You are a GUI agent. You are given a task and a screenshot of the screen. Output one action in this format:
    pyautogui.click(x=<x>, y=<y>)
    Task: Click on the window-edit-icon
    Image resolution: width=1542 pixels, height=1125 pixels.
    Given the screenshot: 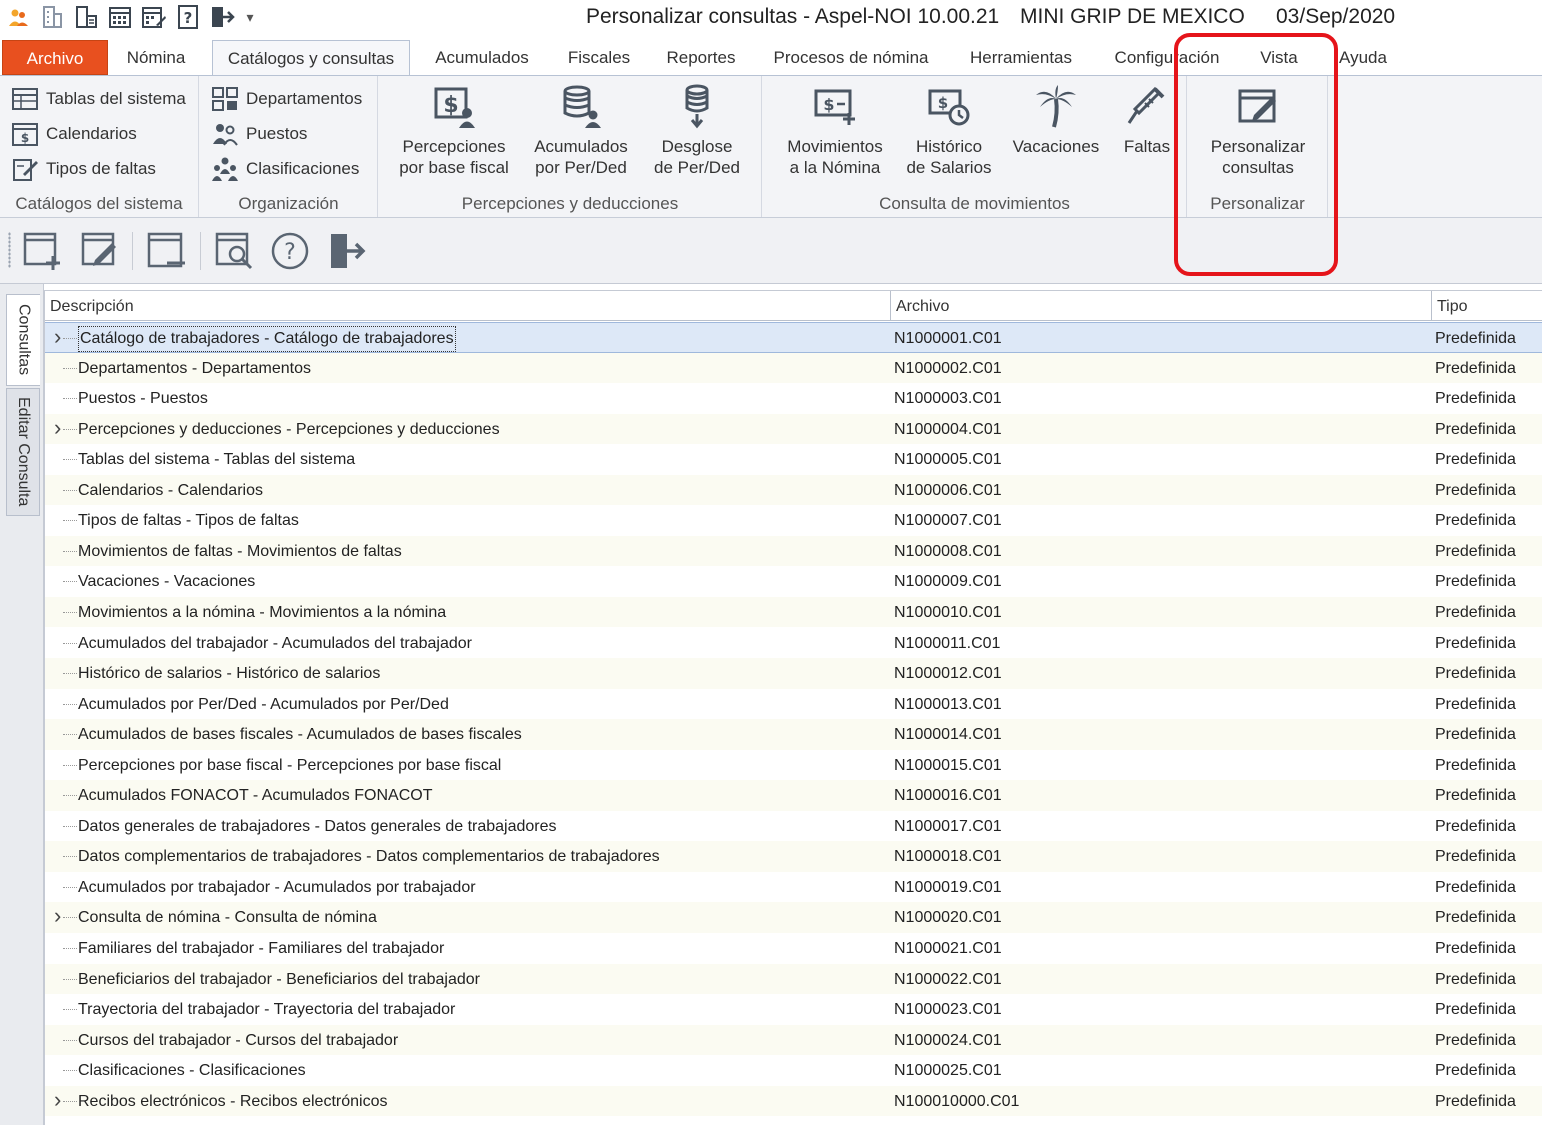 What is the action you would take?
    pyautogui.click(x=1258, y=106)
    